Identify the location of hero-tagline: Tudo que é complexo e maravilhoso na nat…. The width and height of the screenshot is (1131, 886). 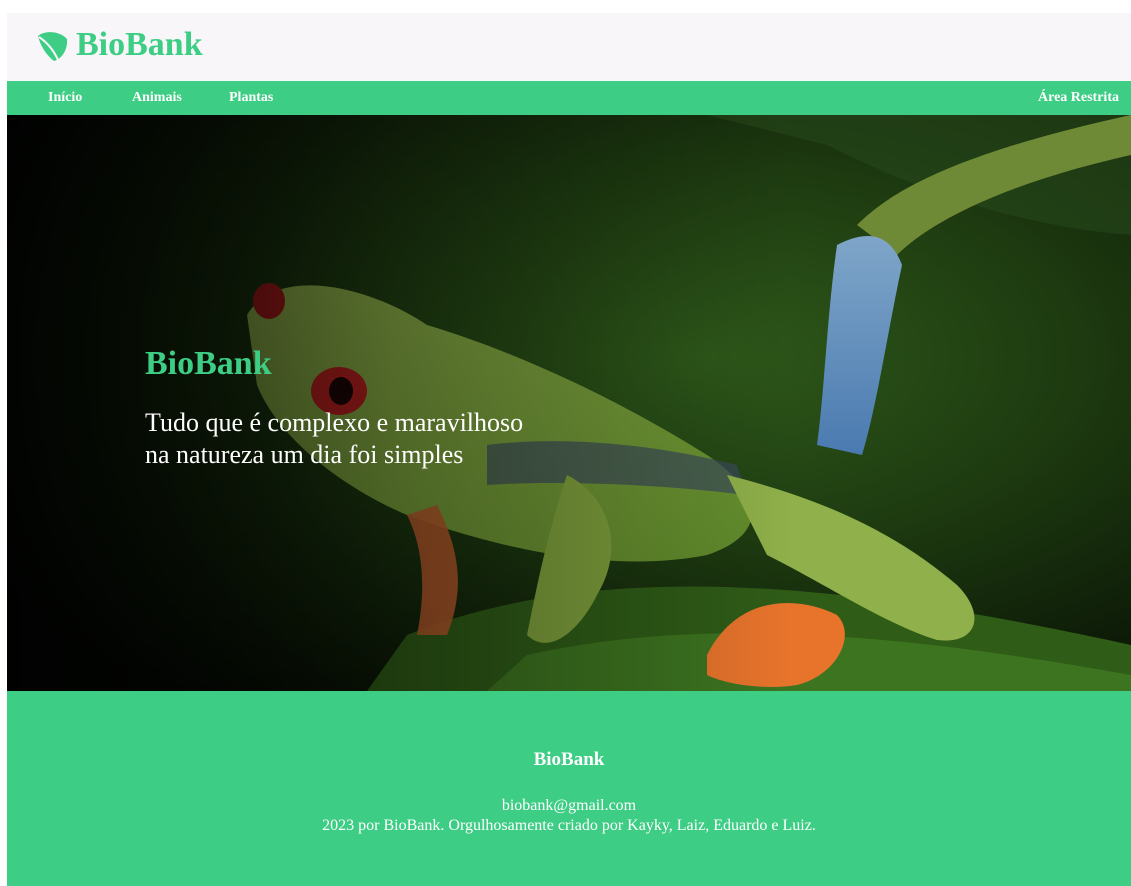
(395, 439).